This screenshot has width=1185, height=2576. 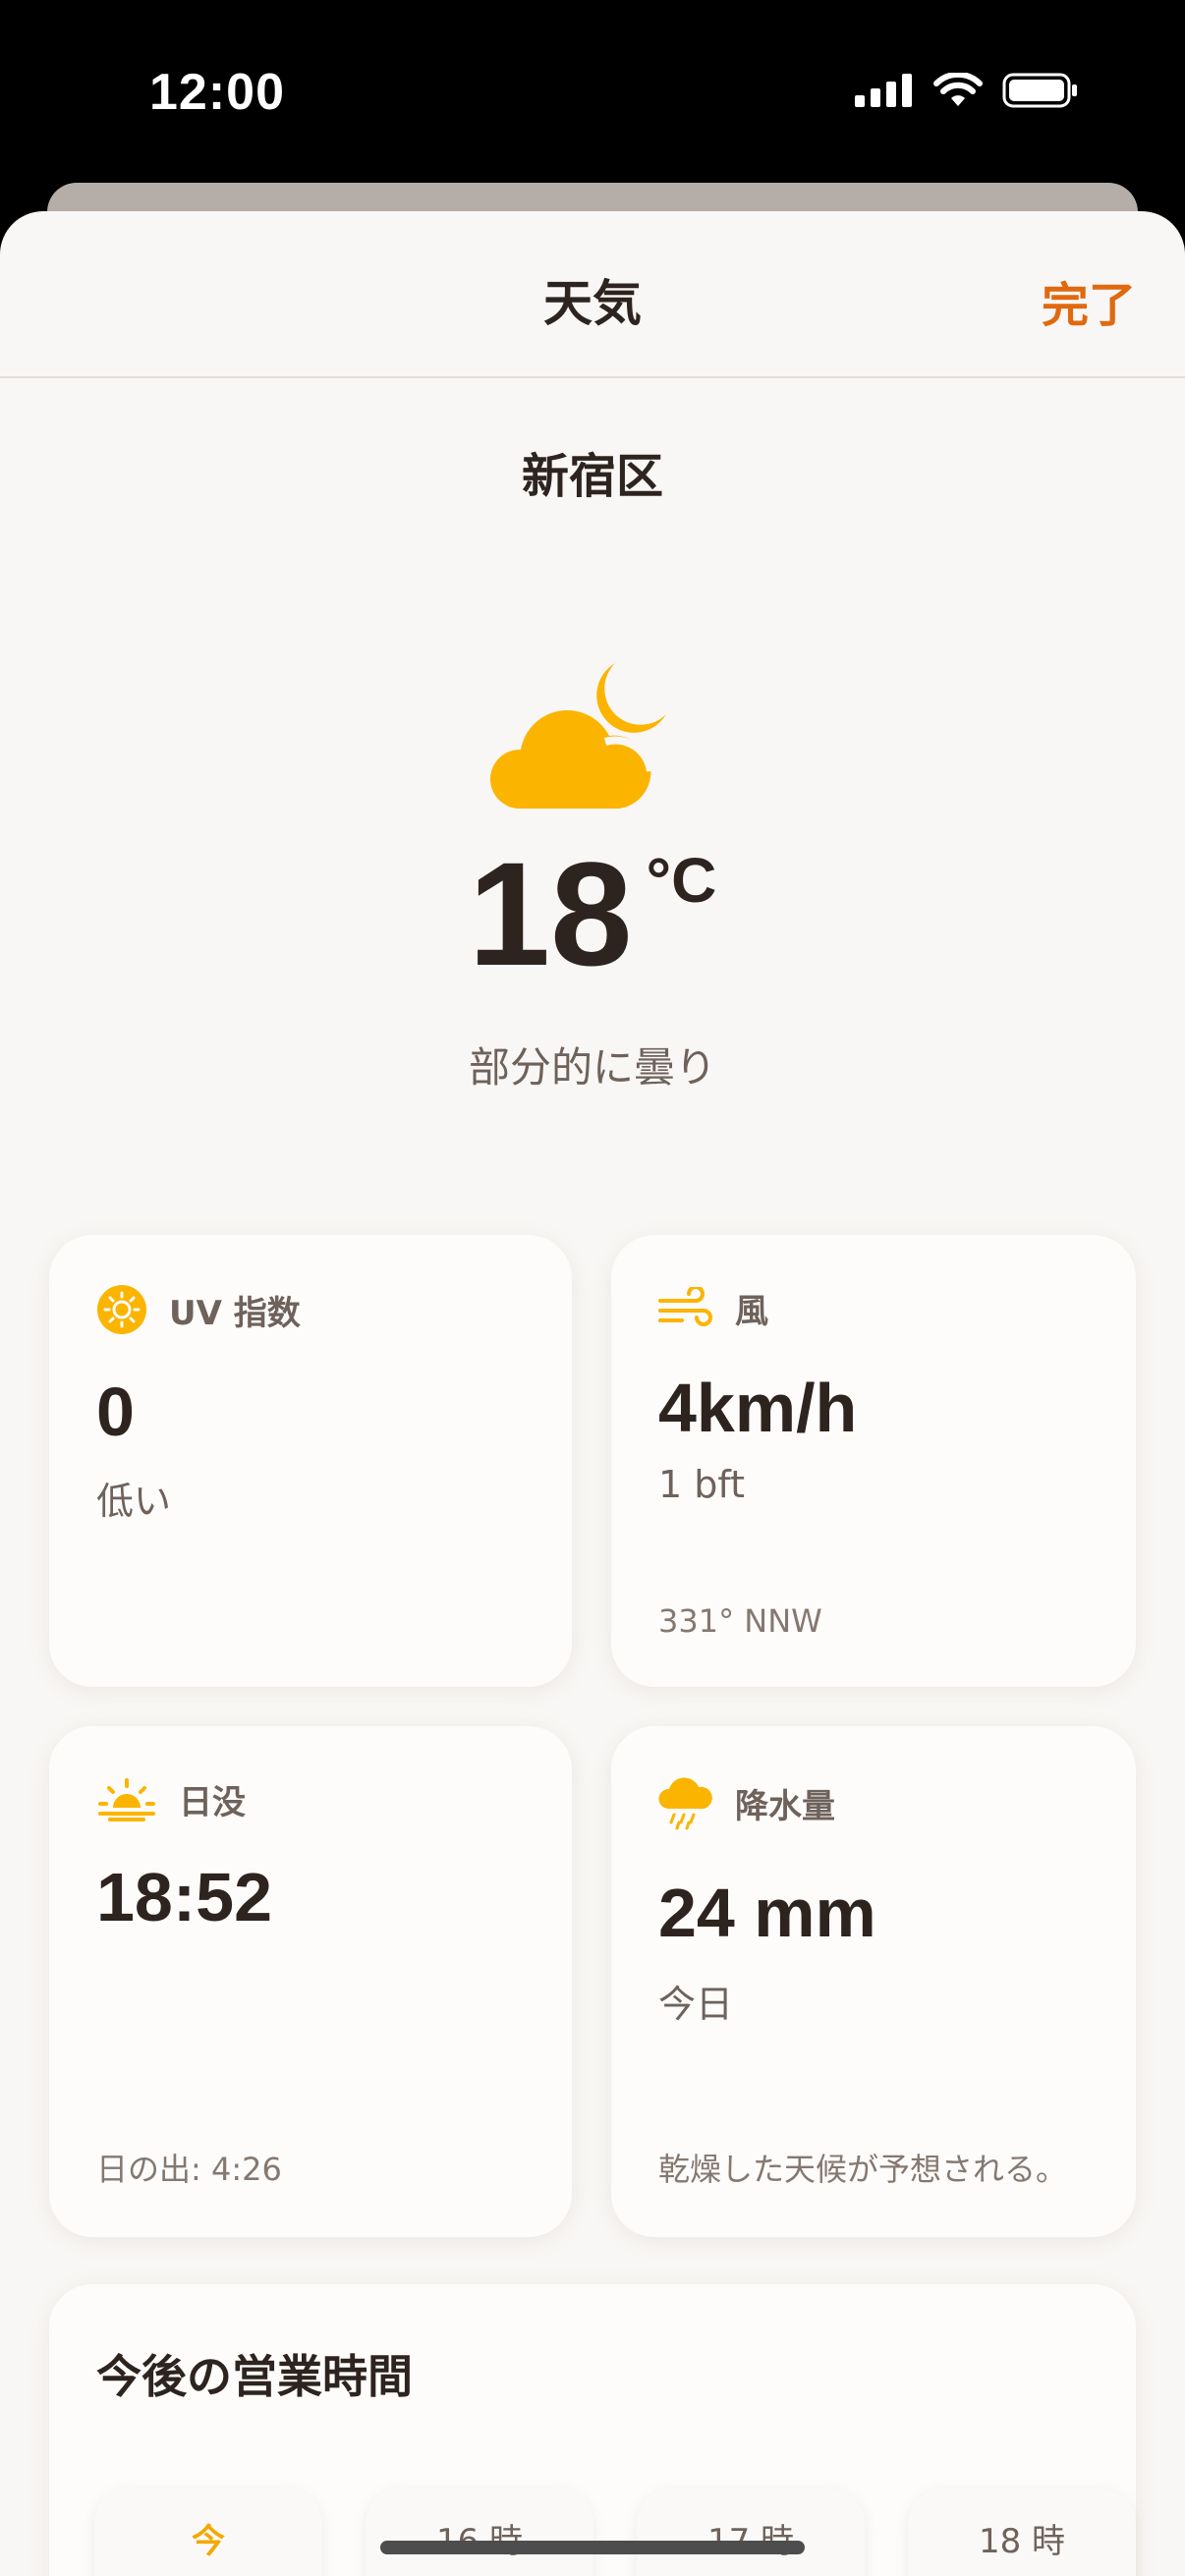 What do you see at coordinates (696, 2004) in the screenshot?
I see `precipitation-period: 今日` at bounding box center [696, 2004].